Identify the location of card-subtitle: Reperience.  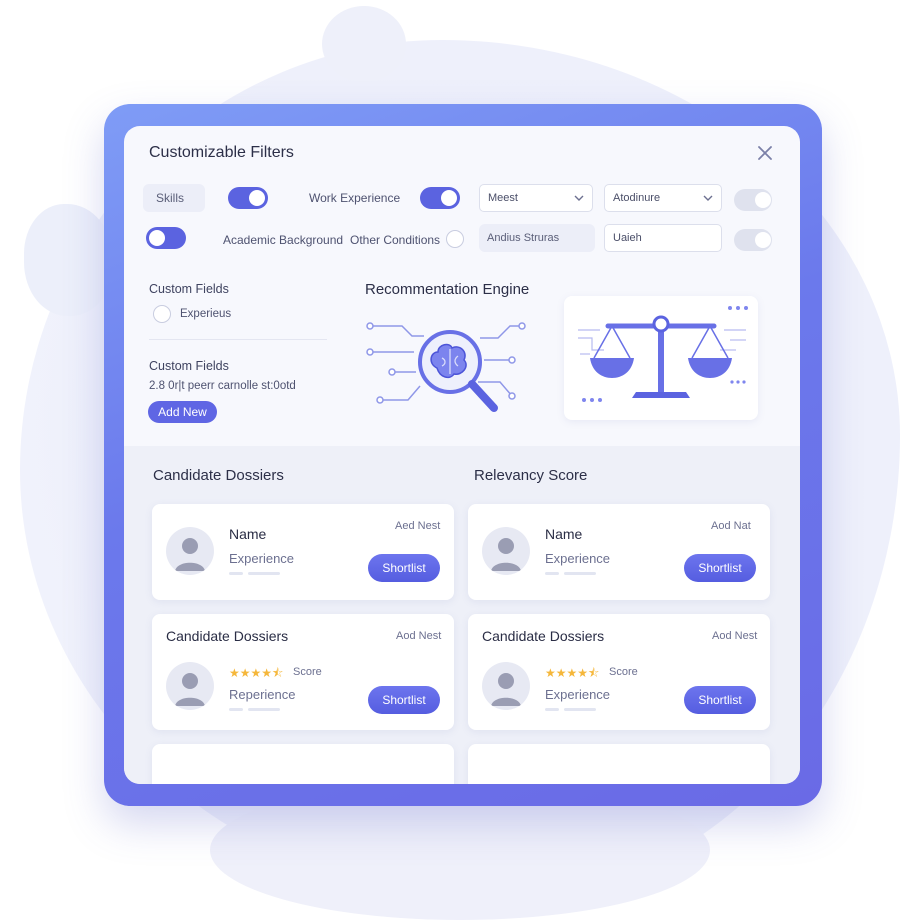
(262, 694).